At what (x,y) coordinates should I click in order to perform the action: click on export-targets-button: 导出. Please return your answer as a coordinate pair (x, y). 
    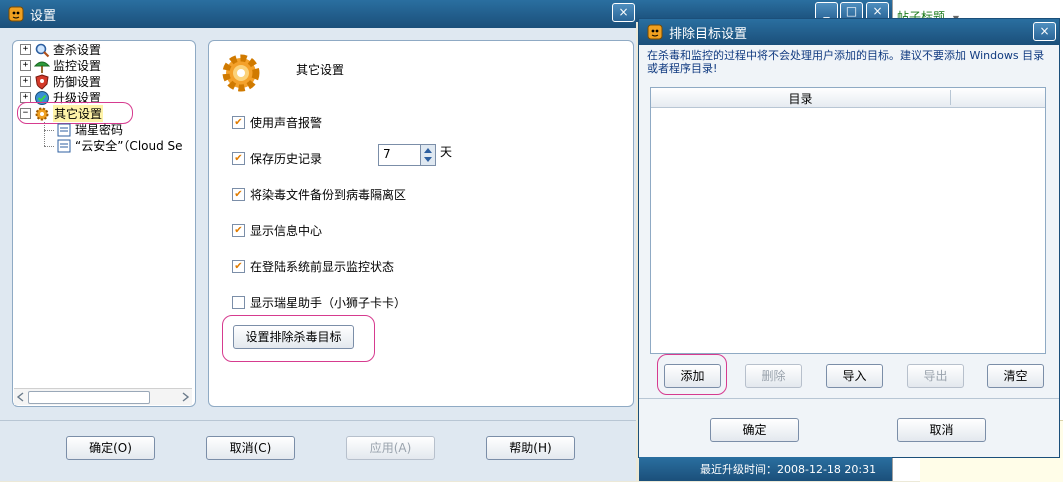
    Looking at the image, I should click on (935, 376).